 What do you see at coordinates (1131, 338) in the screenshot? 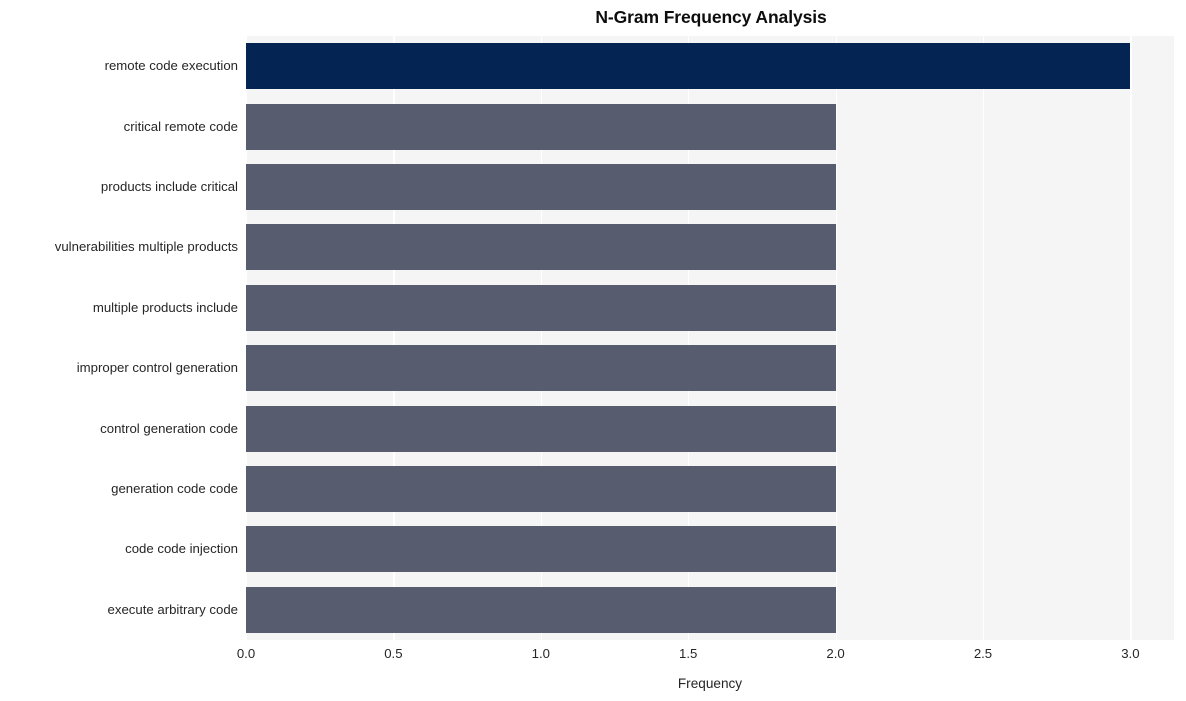
I see `gridline-x-3.0` at bounding box center [1131, 338].